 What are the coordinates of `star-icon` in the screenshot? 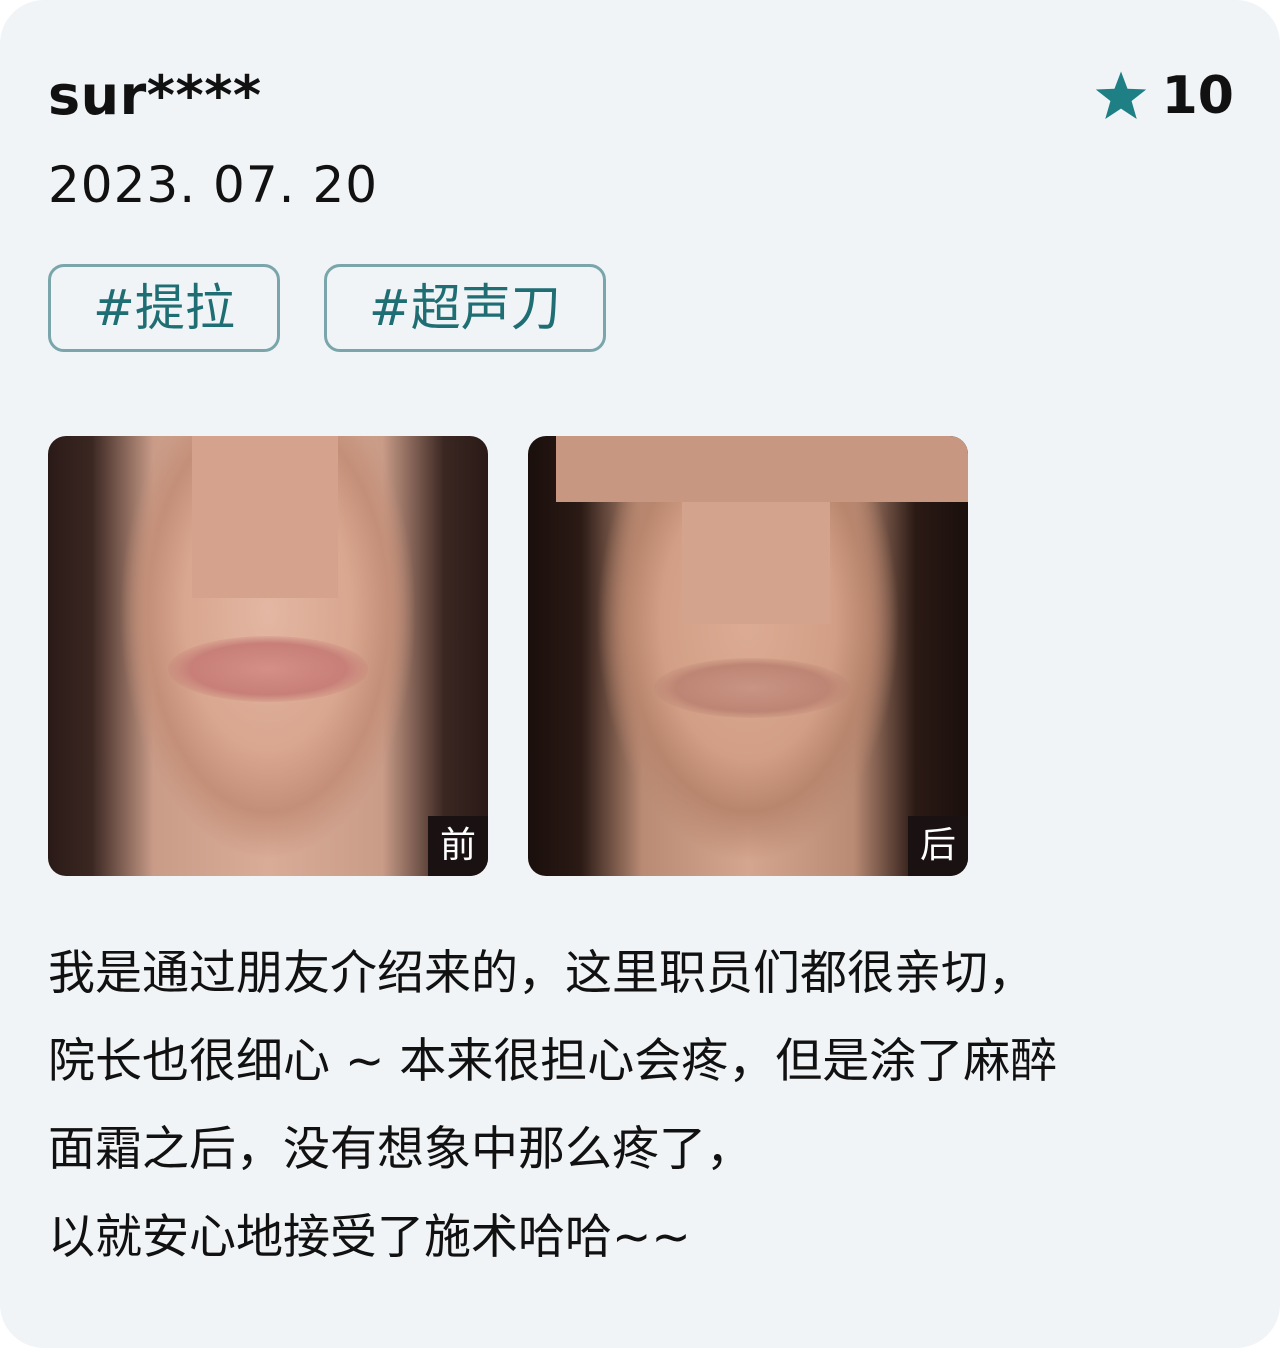 It's located at (1121, 96).